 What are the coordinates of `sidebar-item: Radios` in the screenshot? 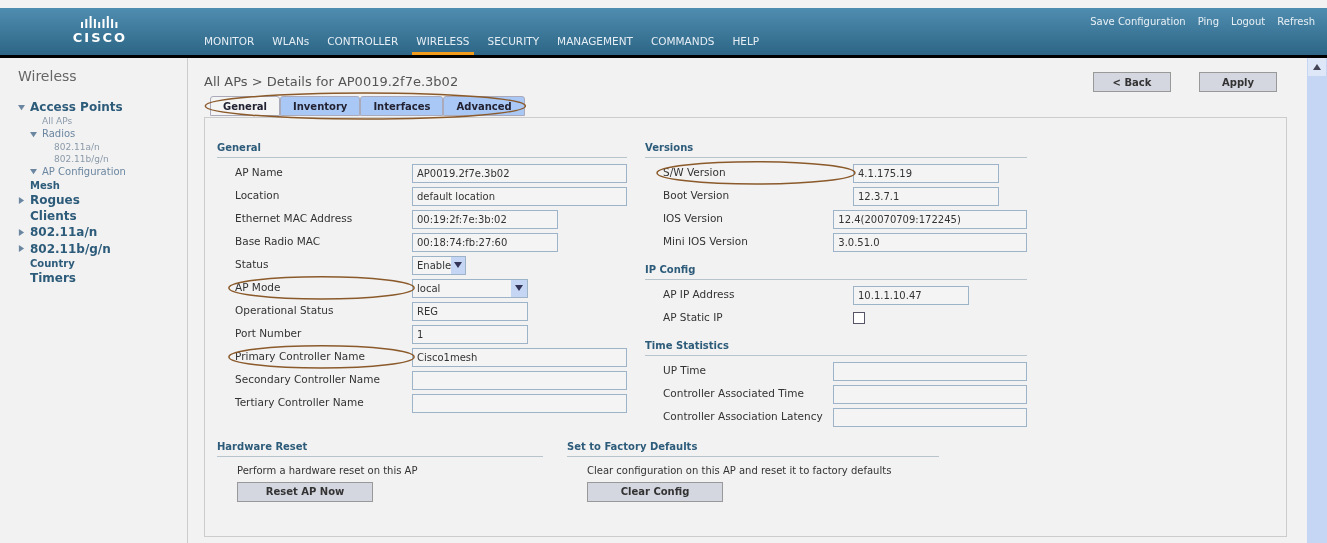 It's located at (59, 134).